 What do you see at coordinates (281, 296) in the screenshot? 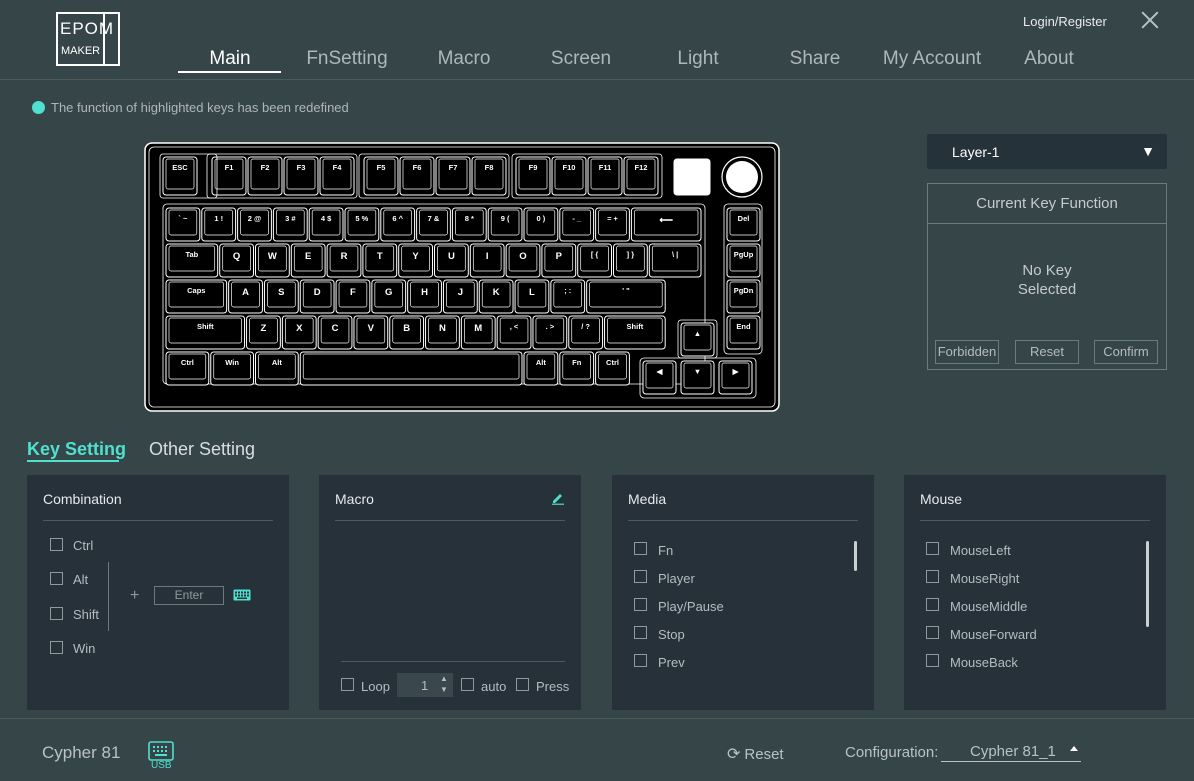
I see `key-r3-2: S` at bounding box center [281, 296].